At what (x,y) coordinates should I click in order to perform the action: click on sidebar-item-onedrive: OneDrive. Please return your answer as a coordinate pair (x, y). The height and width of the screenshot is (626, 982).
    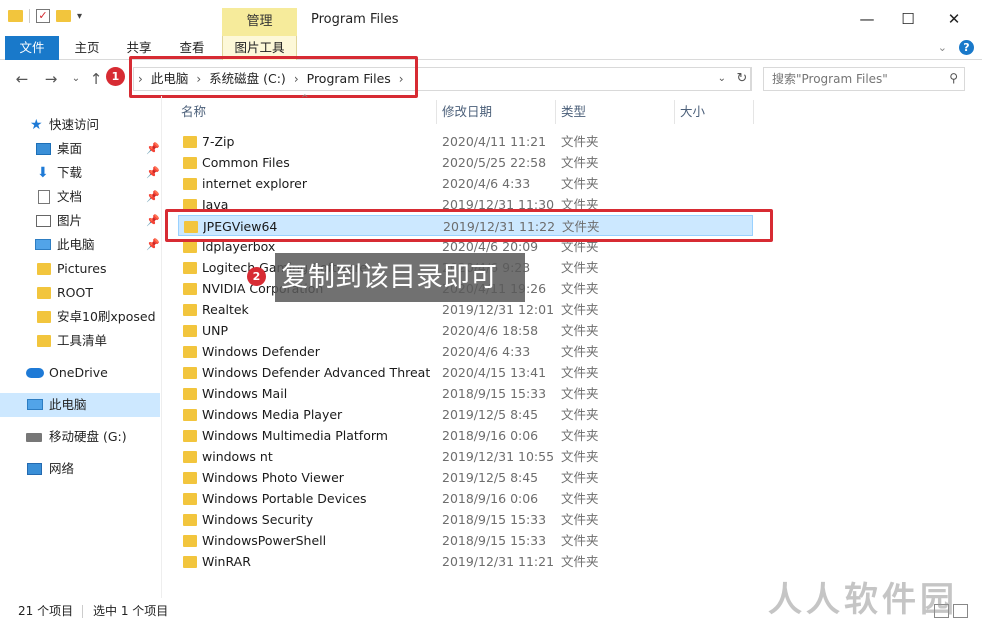
    Looking at the image, I should click on (80, 373).